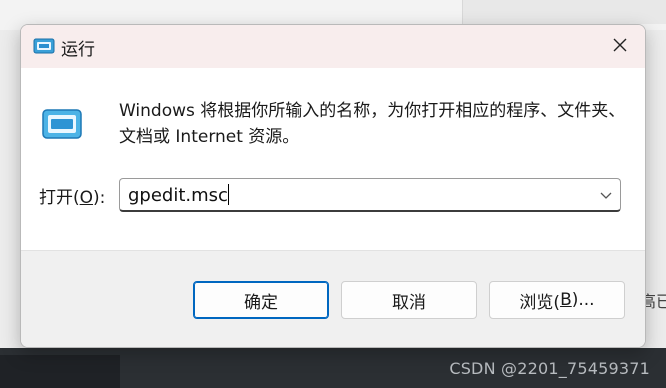 The height and width of the screenshot is (388, 666). I want to click on open-label-prefix: 打开(, so click(59, 198).